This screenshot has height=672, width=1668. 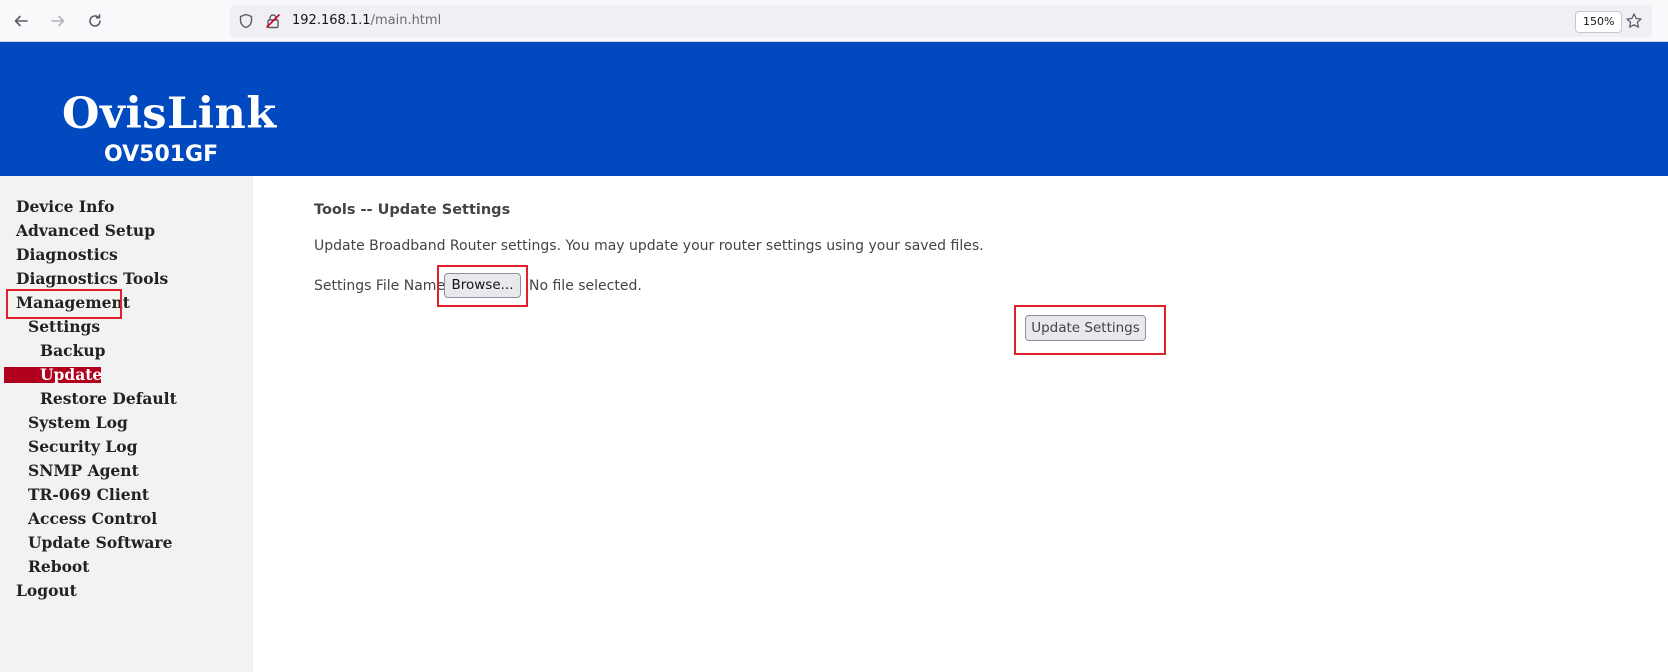 I want to click on insecure-lock-icon, so click(x=273, y=21).